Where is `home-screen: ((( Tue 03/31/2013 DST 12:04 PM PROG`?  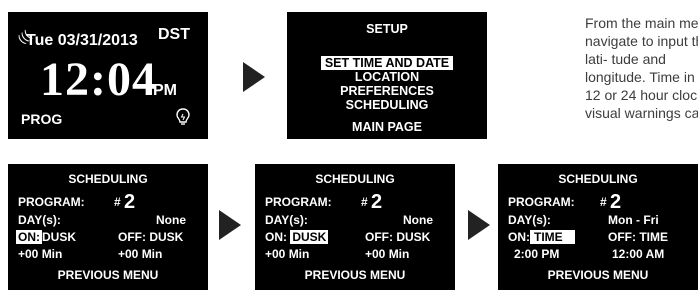
home-screen: ((( Tue 03/31/2013 DST 12:04 PM PROG is located at coordinates (108, 75).